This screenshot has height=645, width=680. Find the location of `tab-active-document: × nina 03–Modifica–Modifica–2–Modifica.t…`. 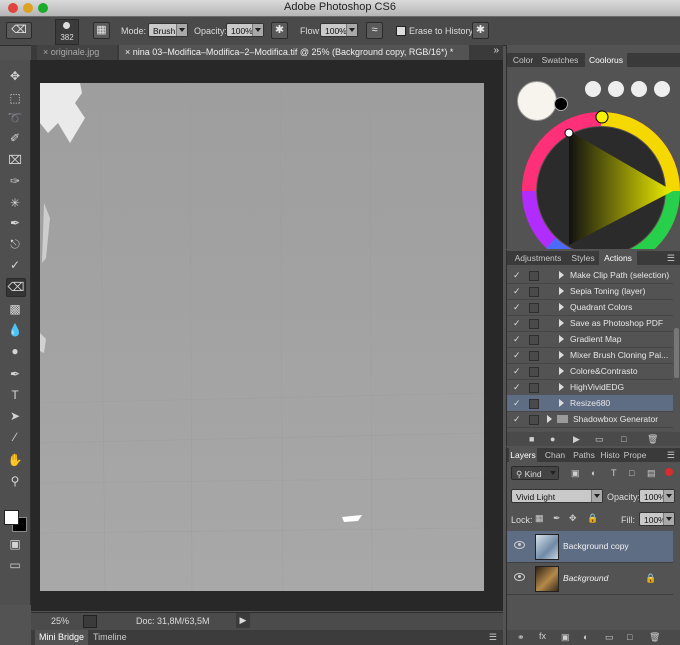

tab-active-document: × nina 03–Modifica–Modifica–2–Modifica.t… is located at coordinates (294, 52).